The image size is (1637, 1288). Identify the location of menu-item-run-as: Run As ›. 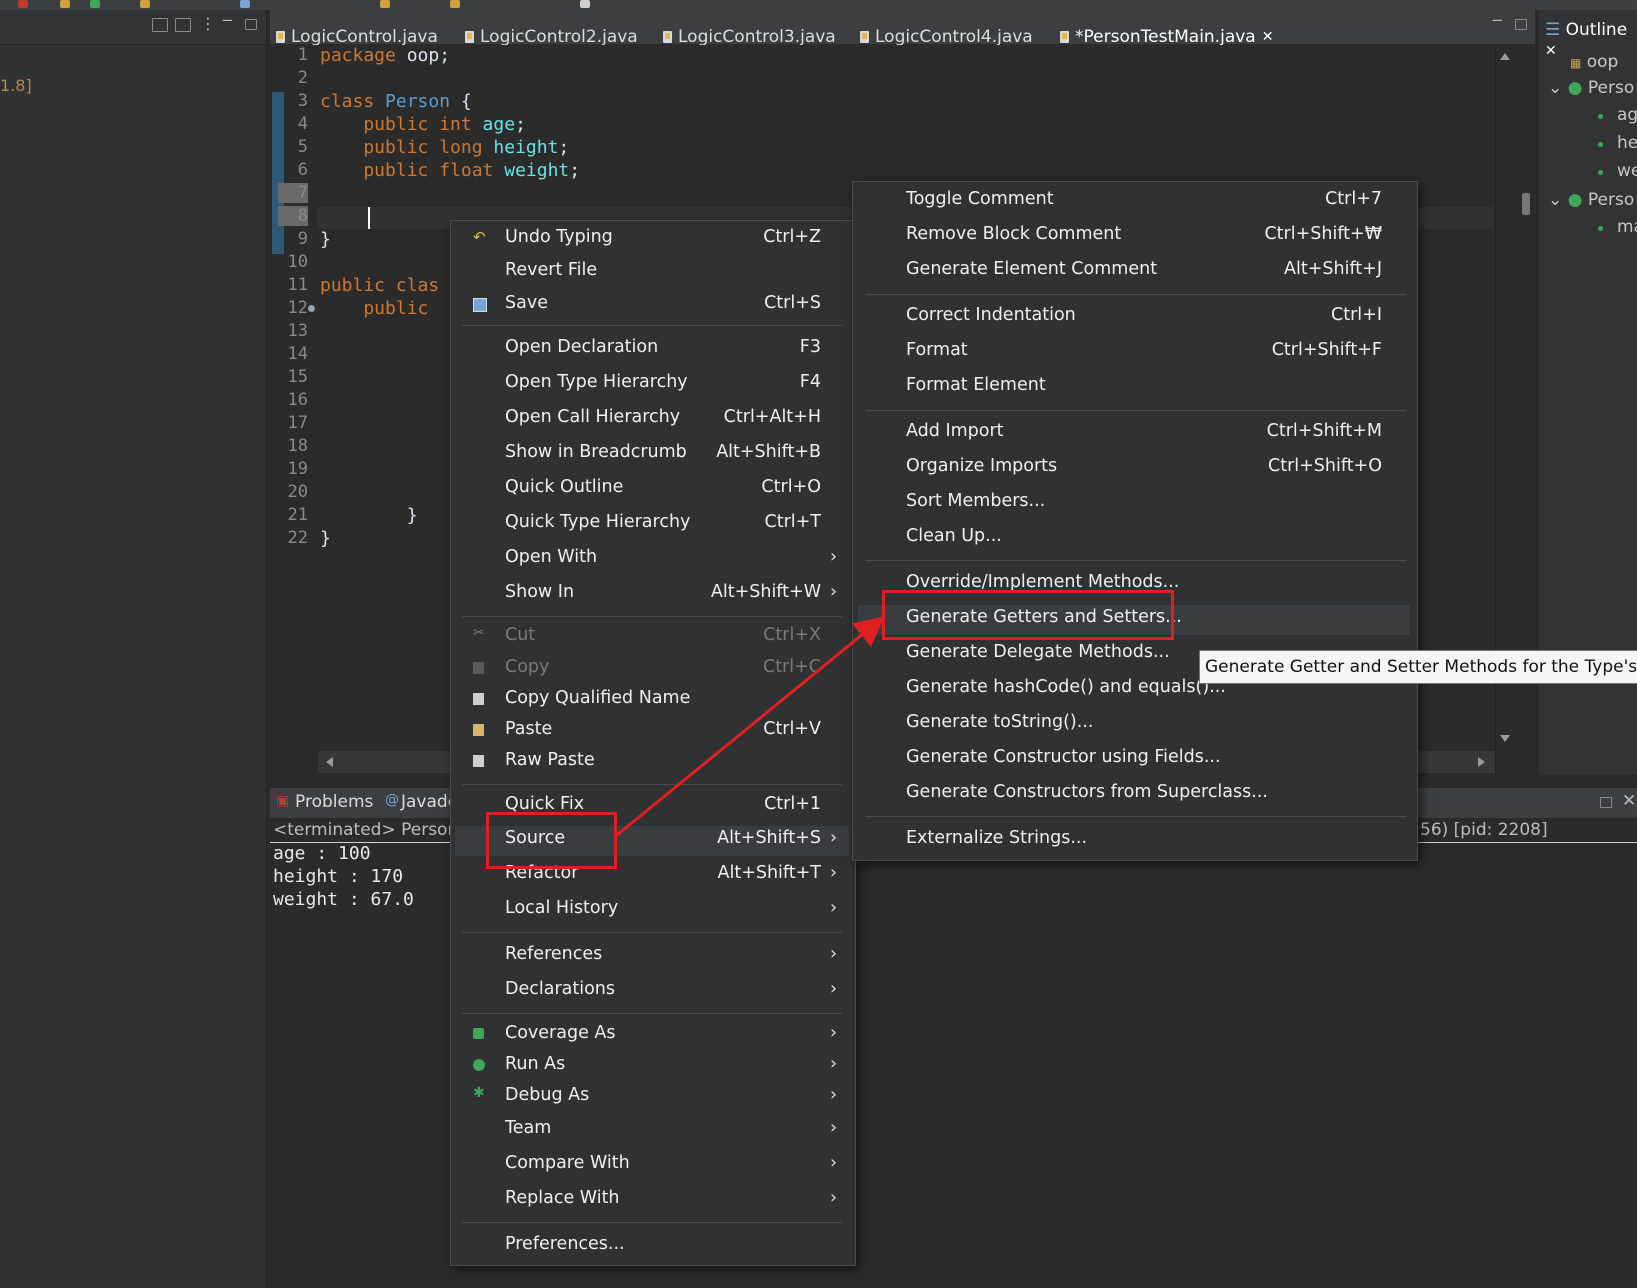
(652, 1067).